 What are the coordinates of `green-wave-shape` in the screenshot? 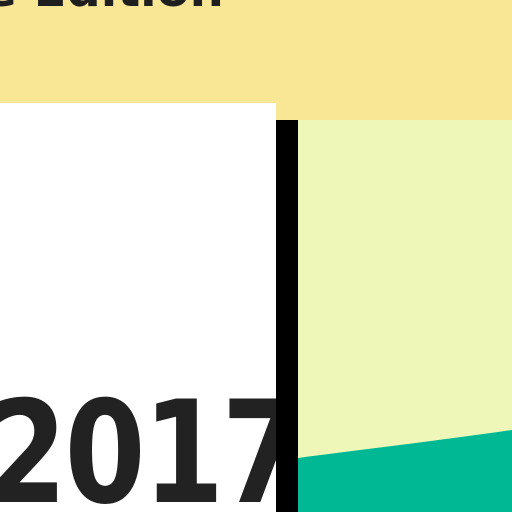 It's located at (405, 471).